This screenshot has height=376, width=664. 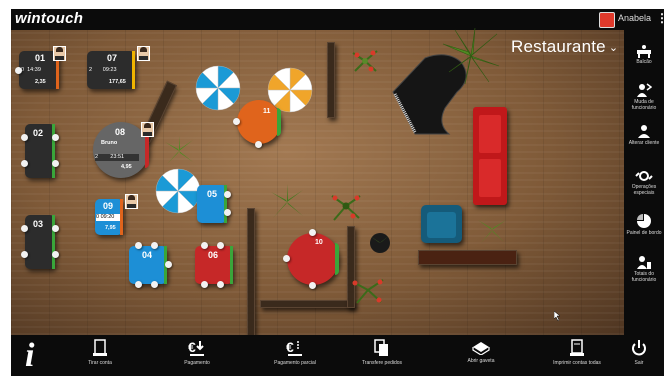 I want to click on dashboard-button: Painel de bordo, so click(x=644, y=224).